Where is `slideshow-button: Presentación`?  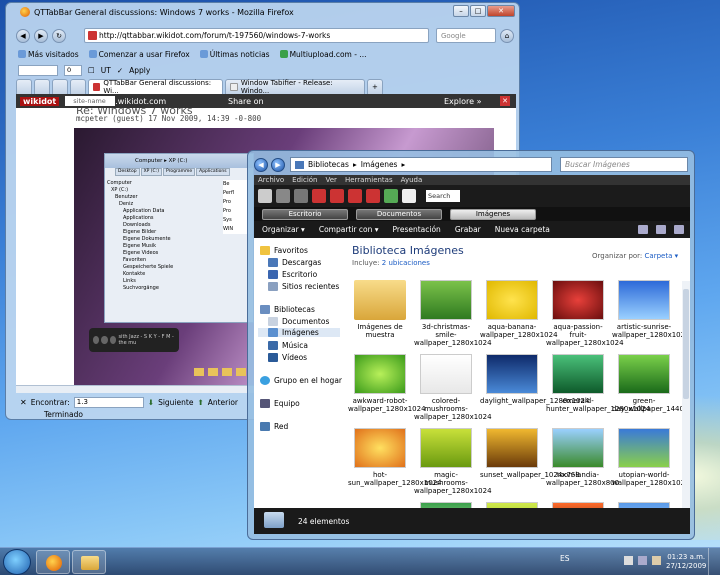 slideshow-button: Presentación is located at coordinates (417, 229).